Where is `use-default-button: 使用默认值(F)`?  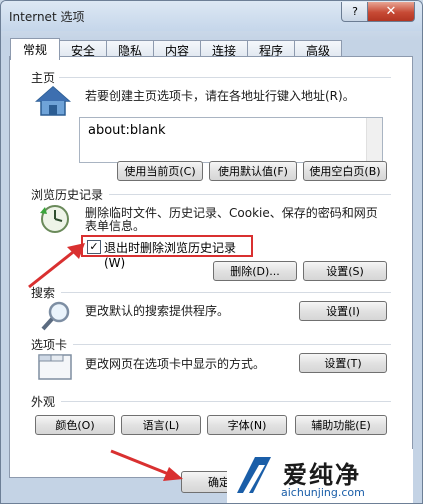 use-default-button: 使用默认值(F) is located at coordinates (253, 171).